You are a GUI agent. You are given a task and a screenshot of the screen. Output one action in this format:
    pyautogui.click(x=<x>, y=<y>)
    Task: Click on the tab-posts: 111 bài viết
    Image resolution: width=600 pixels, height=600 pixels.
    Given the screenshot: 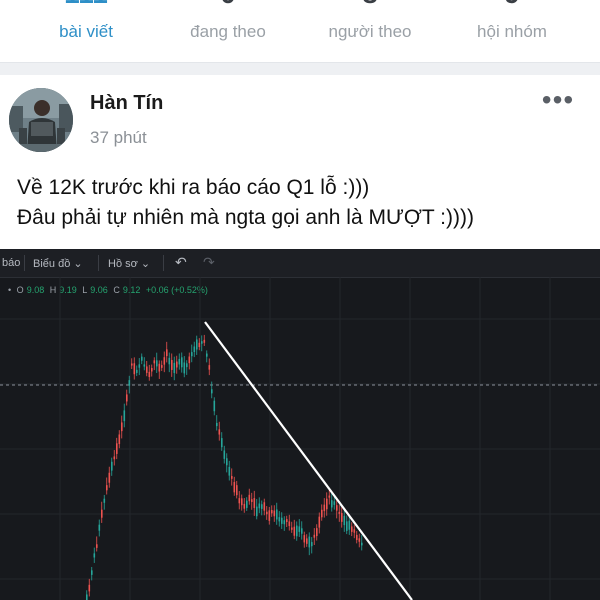 What is the action you would take?
    pyautogui.click(x=86, y=31)
    